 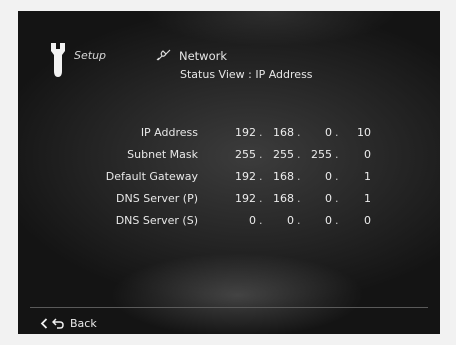 I want to click on row-label: Subnet Mask, so click(x=162, y=154).